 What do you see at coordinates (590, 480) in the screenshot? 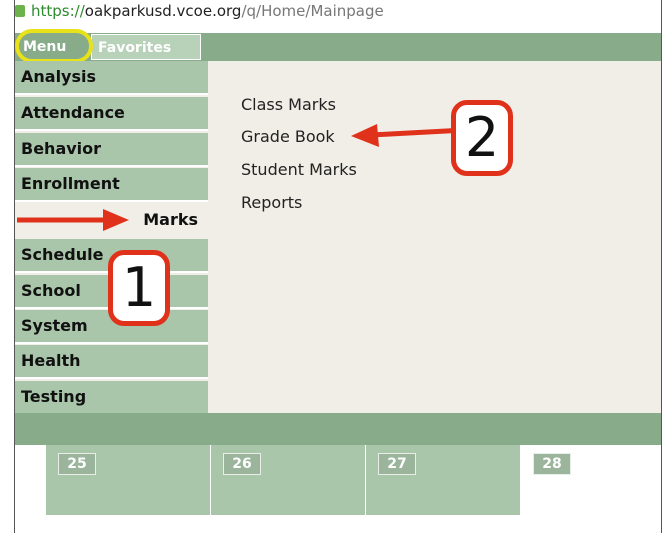
I see `calendar-day-cell: 28` at bounding box center [590, 480].